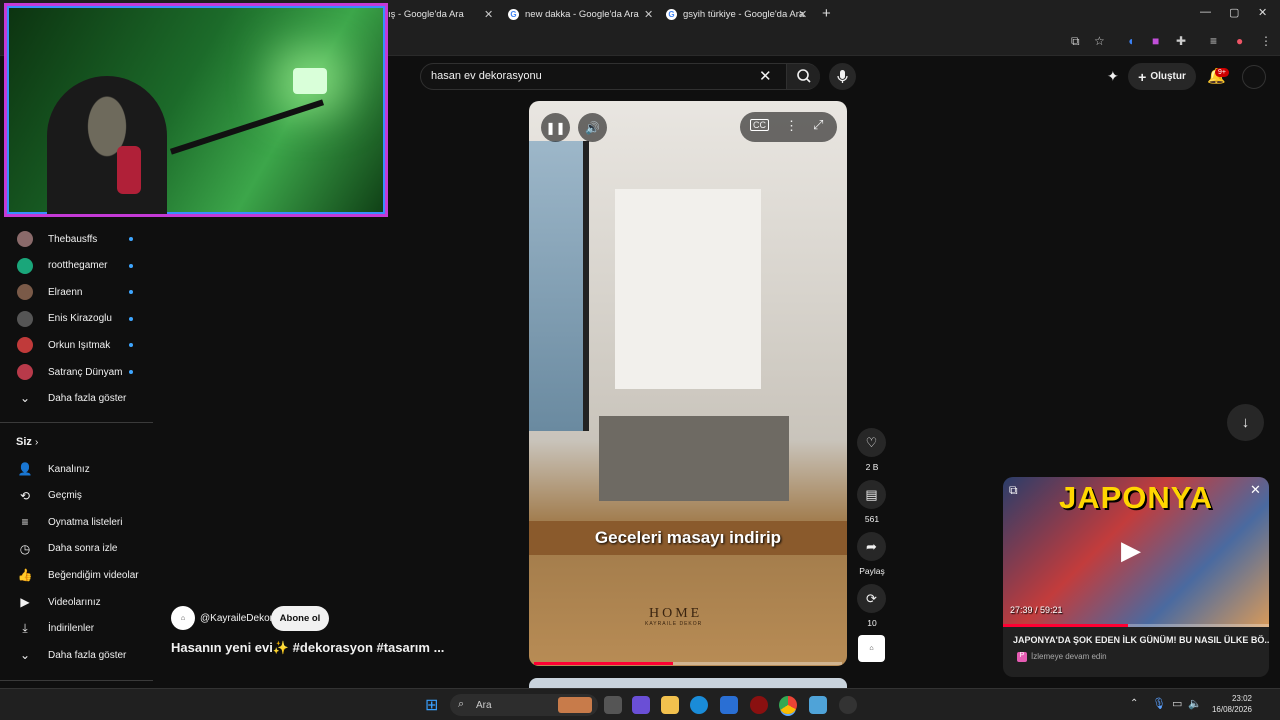 The image size is (1280, 720). What do you see at coordinates (788, 705) in the screenshot?
I see `chrome-icon` at bounding box center [788, 705].